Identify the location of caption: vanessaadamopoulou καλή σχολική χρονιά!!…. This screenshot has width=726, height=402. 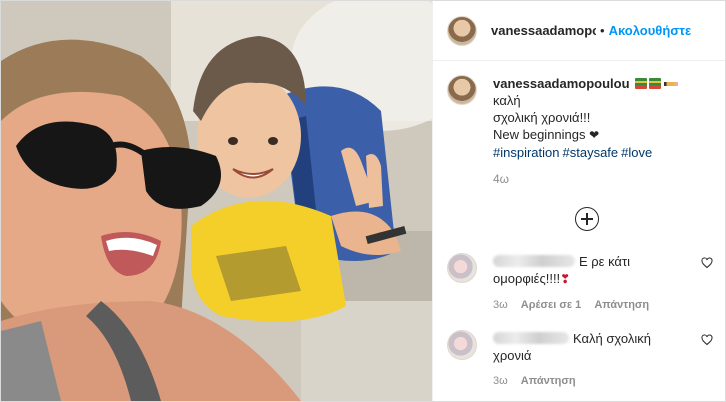
(579, 131).